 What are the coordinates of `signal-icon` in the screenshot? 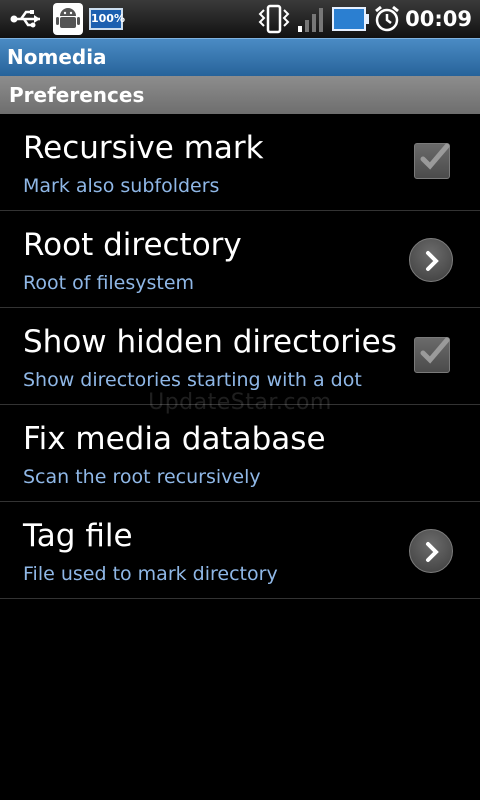 It's located at (311, 19).